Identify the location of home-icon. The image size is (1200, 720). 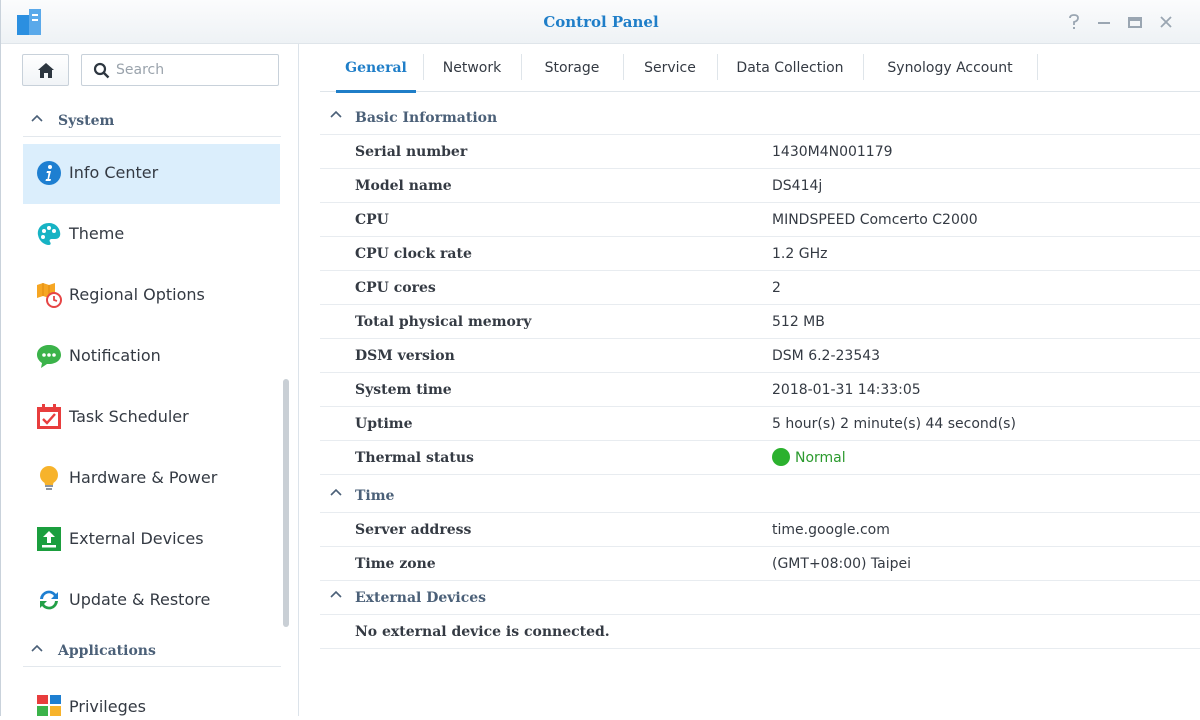
(46, 70).